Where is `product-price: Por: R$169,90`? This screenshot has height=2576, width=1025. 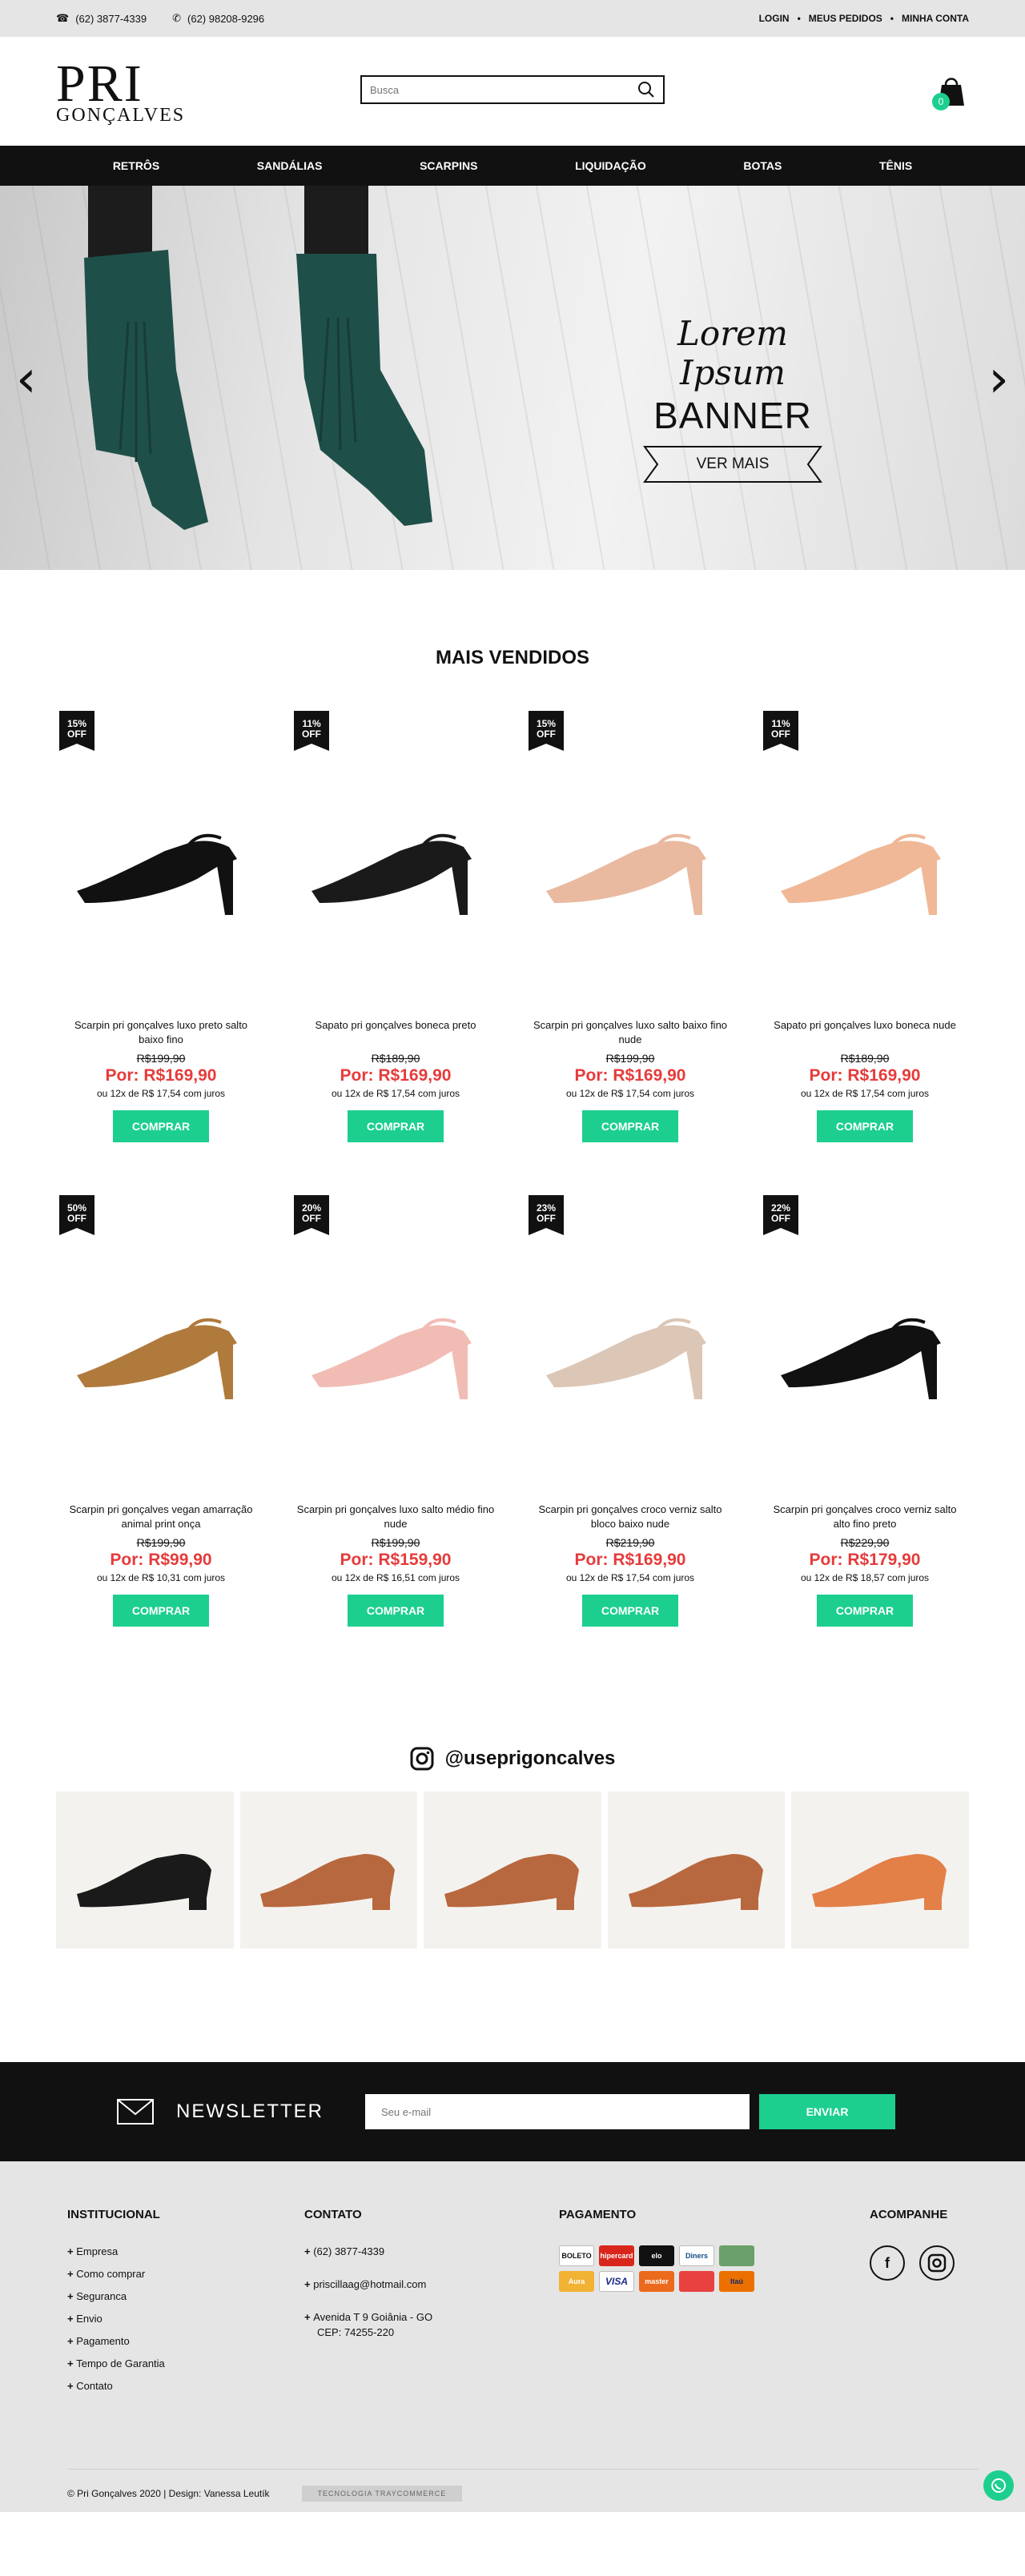 product-price: Por: R$169,90 is located at coordinates (161, 1076).